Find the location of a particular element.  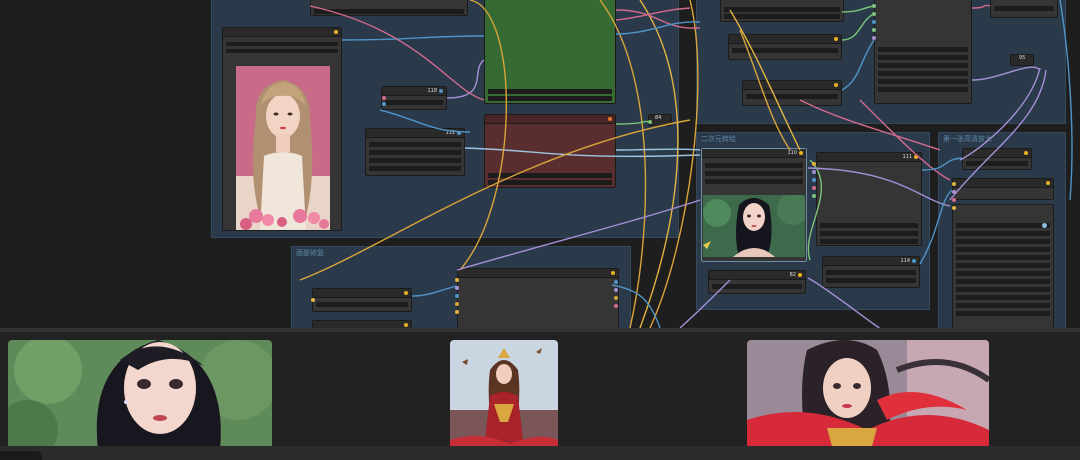

node-84: 84 is located at coordinates (660, 120).